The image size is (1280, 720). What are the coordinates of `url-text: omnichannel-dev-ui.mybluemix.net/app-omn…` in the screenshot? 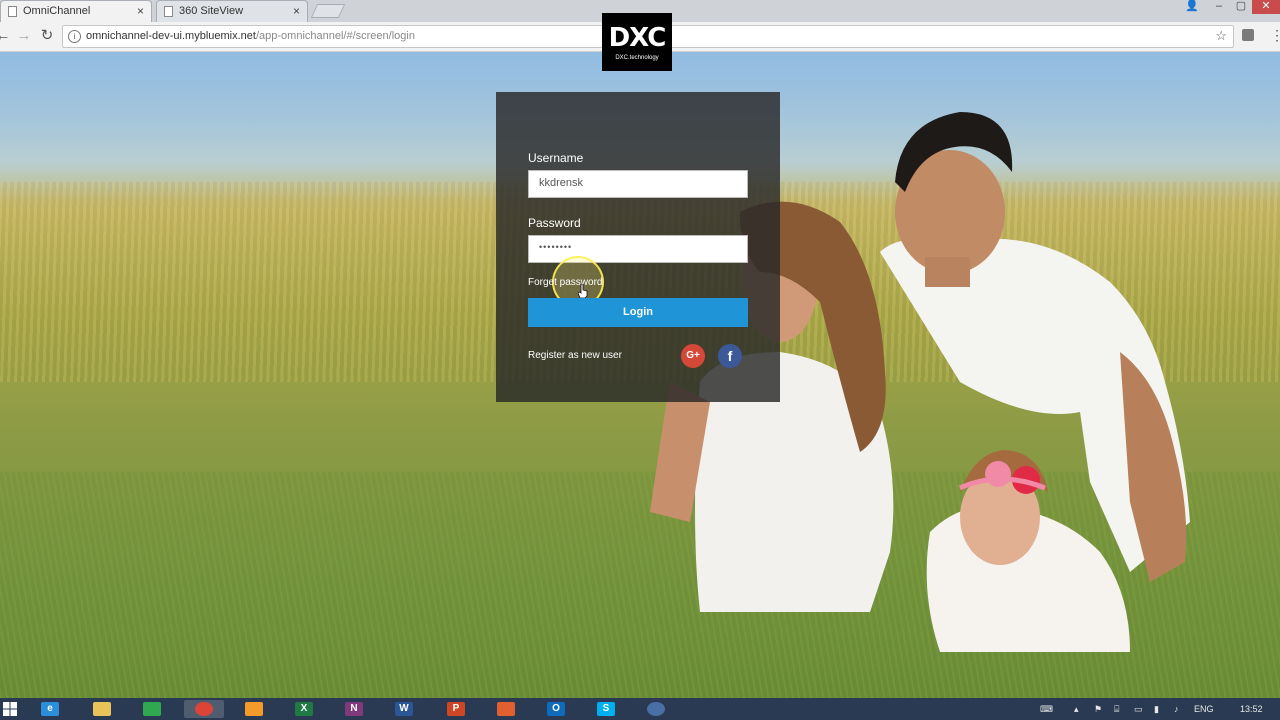 It's located at (250, 36).